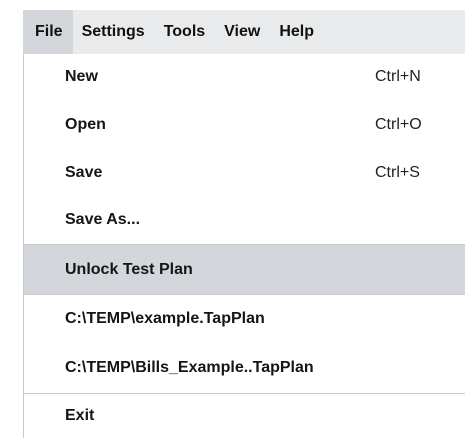 This screenshot has height=438, width=465. I want to click on menu-item-shortcut: Ctrl+S, so click(397, 172).